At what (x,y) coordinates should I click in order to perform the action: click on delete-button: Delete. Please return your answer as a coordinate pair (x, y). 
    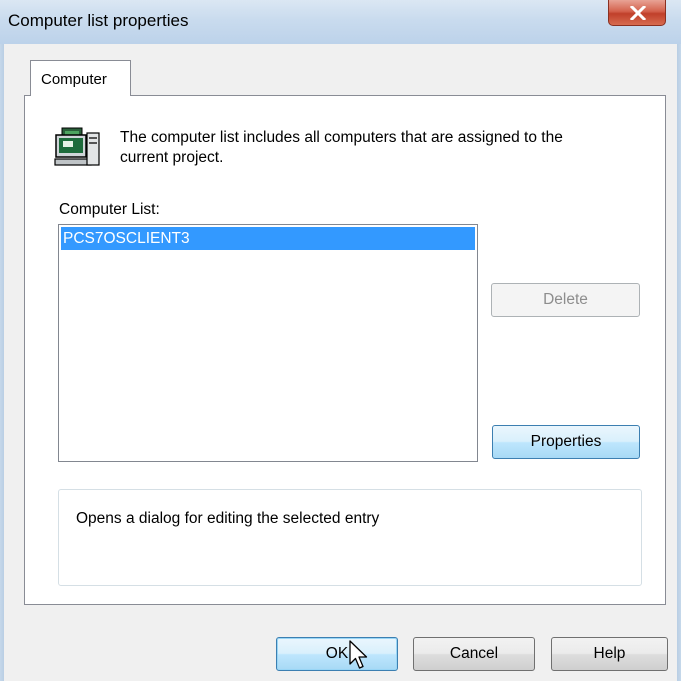
    Looking at the image, I should click on (565, 300).